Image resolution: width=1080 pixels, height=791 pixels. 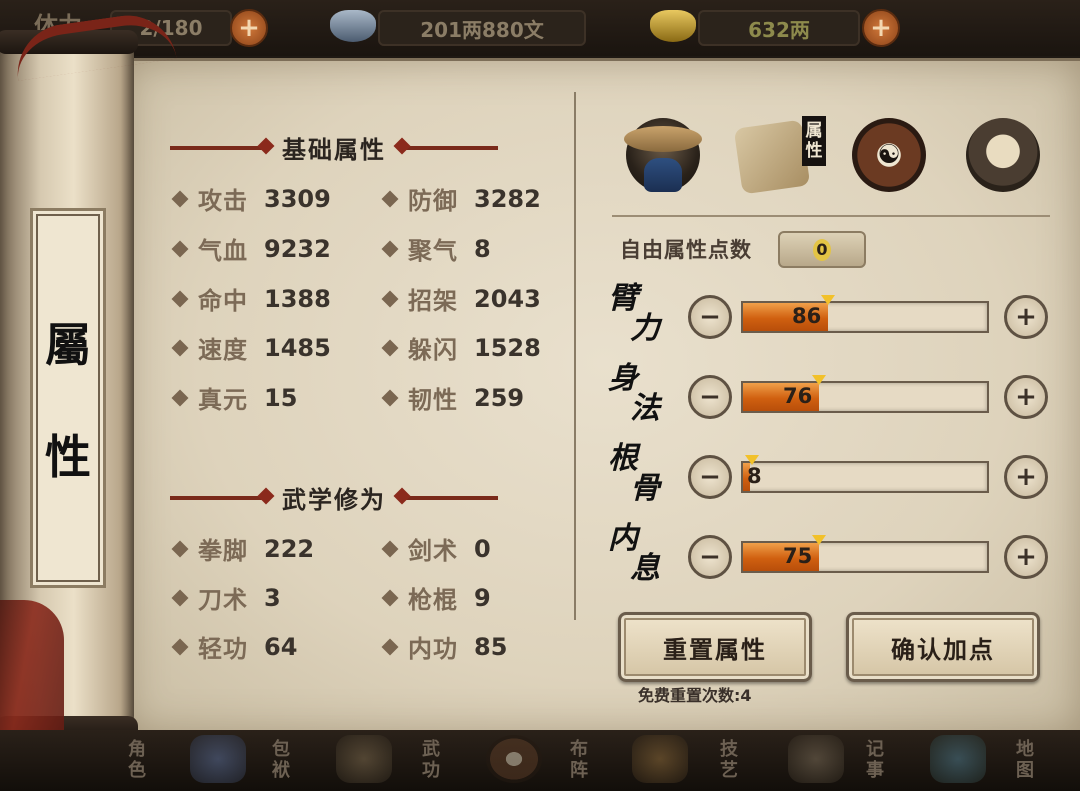 I want to click on stat-speed: 速度 1485, so click(x=251, y=347).